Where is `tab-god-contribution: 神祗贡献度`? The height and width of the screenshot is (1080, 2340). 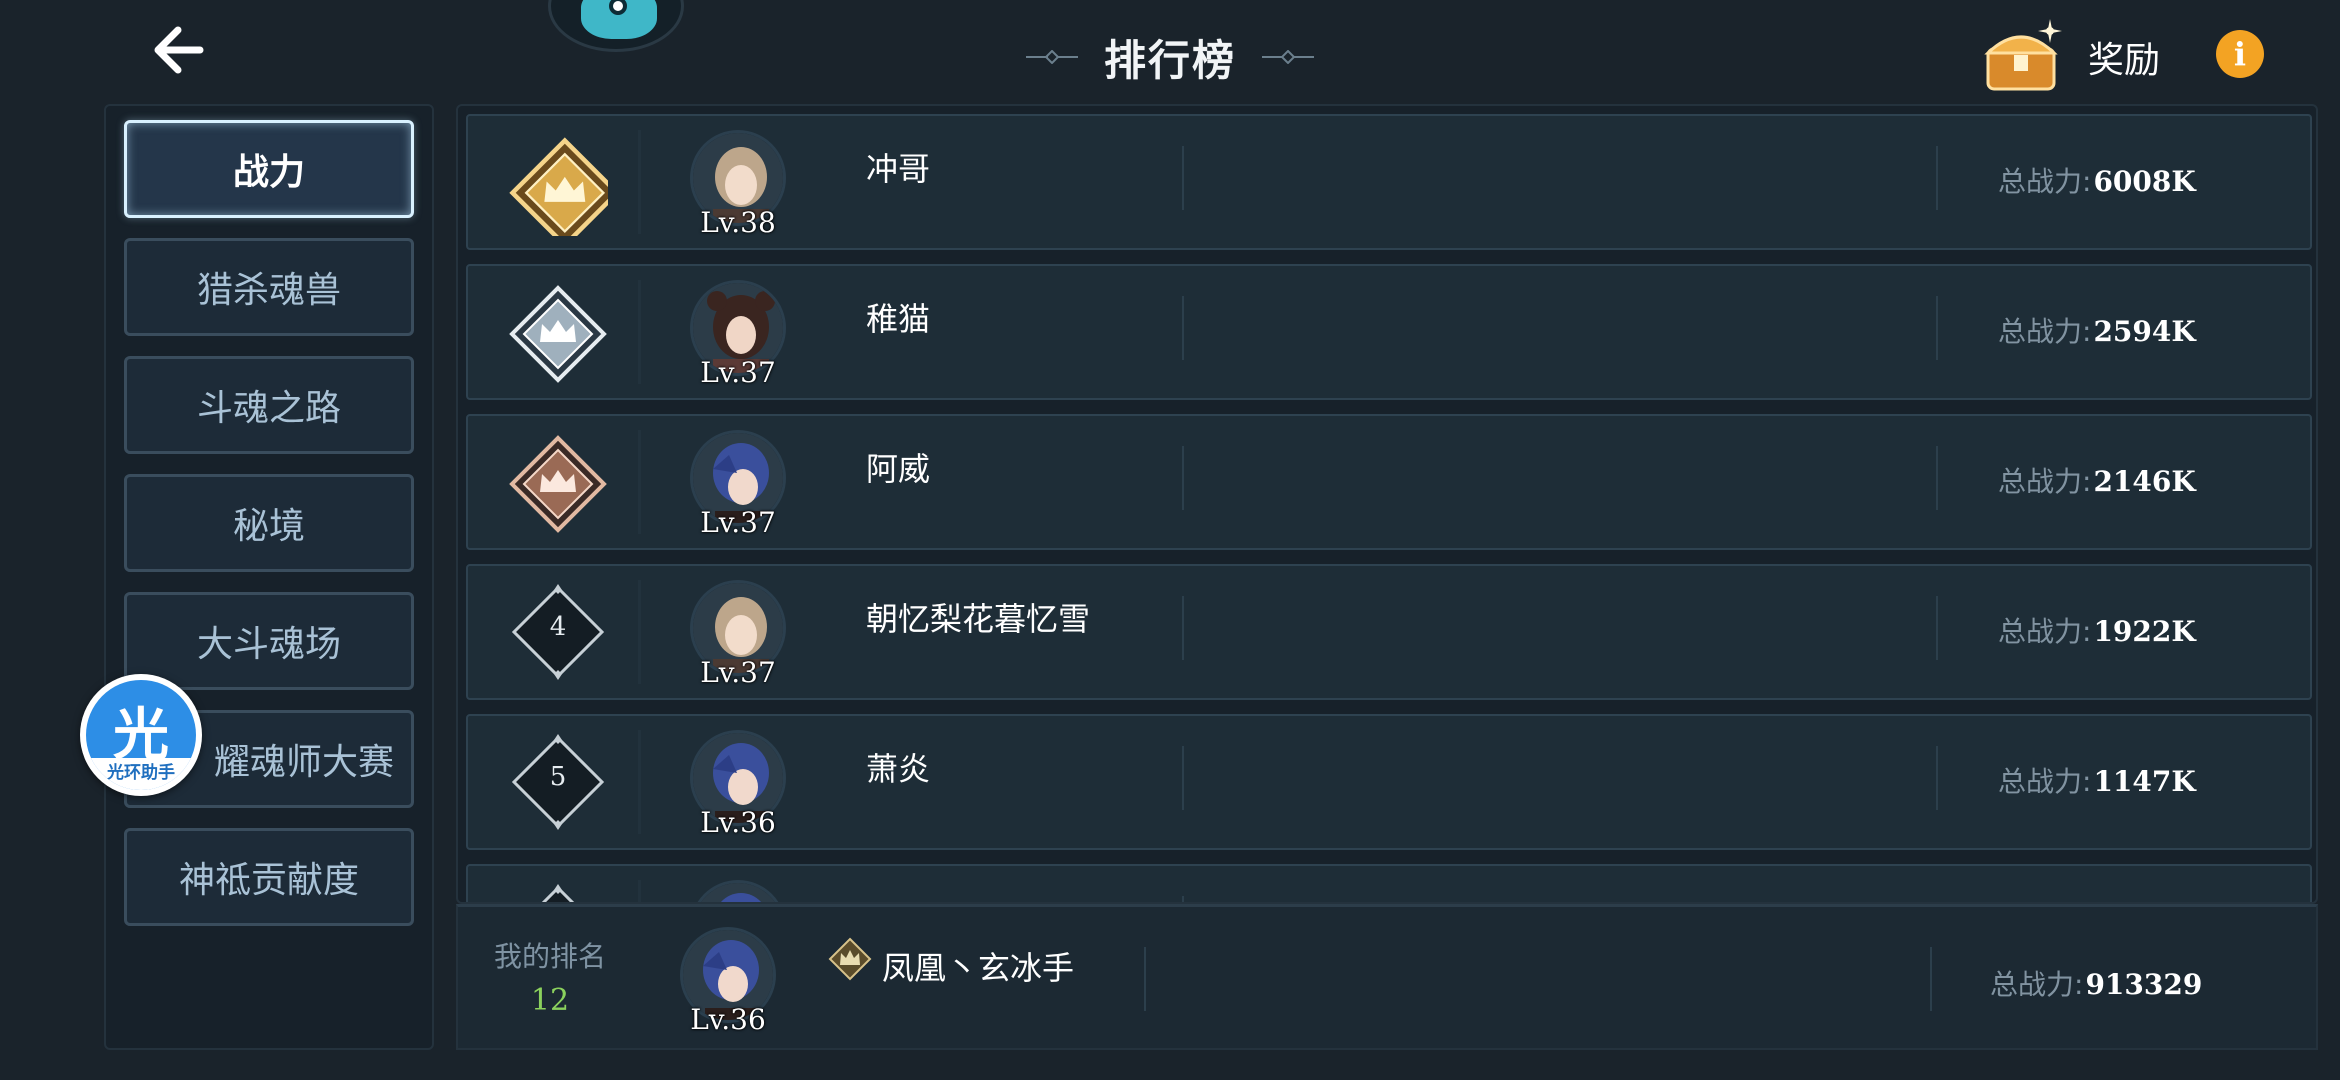
tab-god-contribution: 神祗贡献度 is located at coordinates (269, 877).